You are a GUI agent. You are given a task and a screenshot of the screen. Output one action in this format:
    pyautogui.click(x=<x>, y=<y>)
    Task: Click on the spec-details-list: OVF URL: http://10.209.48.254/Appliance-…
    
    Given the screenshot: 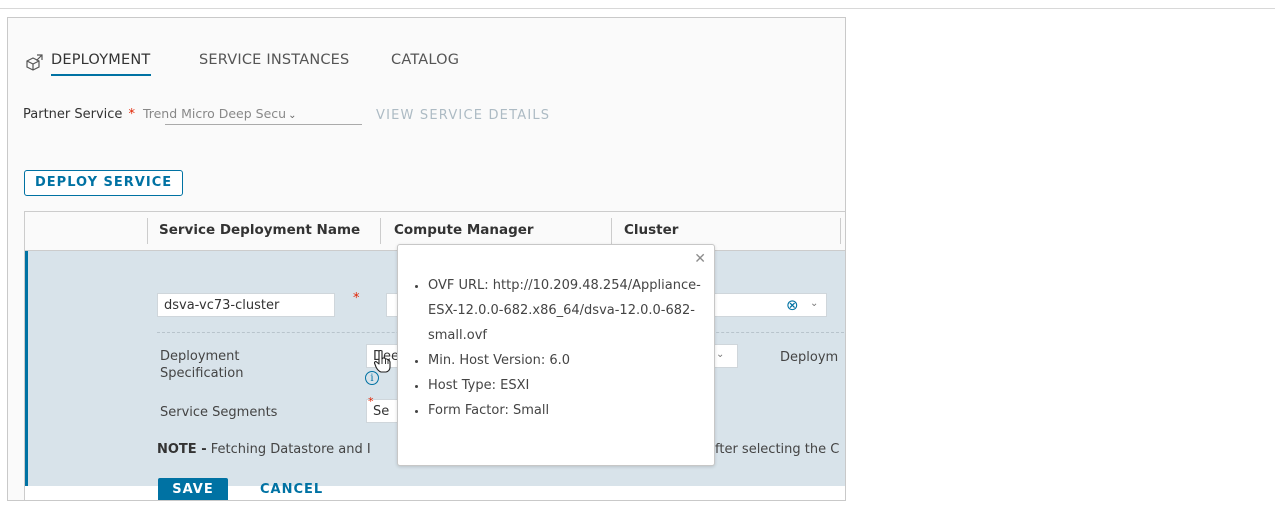 What is the action you would take?
    pyautogui.click(x=563, y=348)
    